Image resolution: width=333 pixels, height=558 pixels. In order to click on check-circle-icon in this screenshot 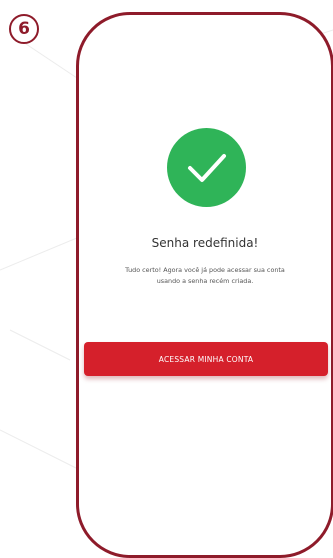, I will do `click(206, 167)`.